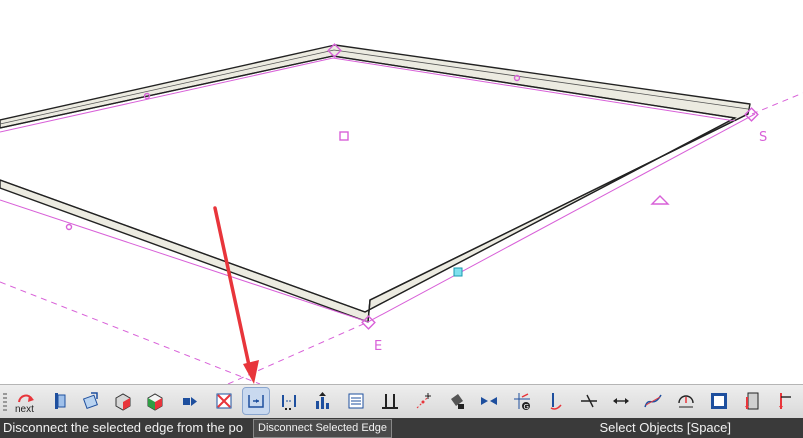 The width and height of the screenshot is (803, 438). What do you see at coordinates (123, 427) in the screenshot?
I see `status-message: Disconnect the selected edge from the po` at bounding box center [123, 427].